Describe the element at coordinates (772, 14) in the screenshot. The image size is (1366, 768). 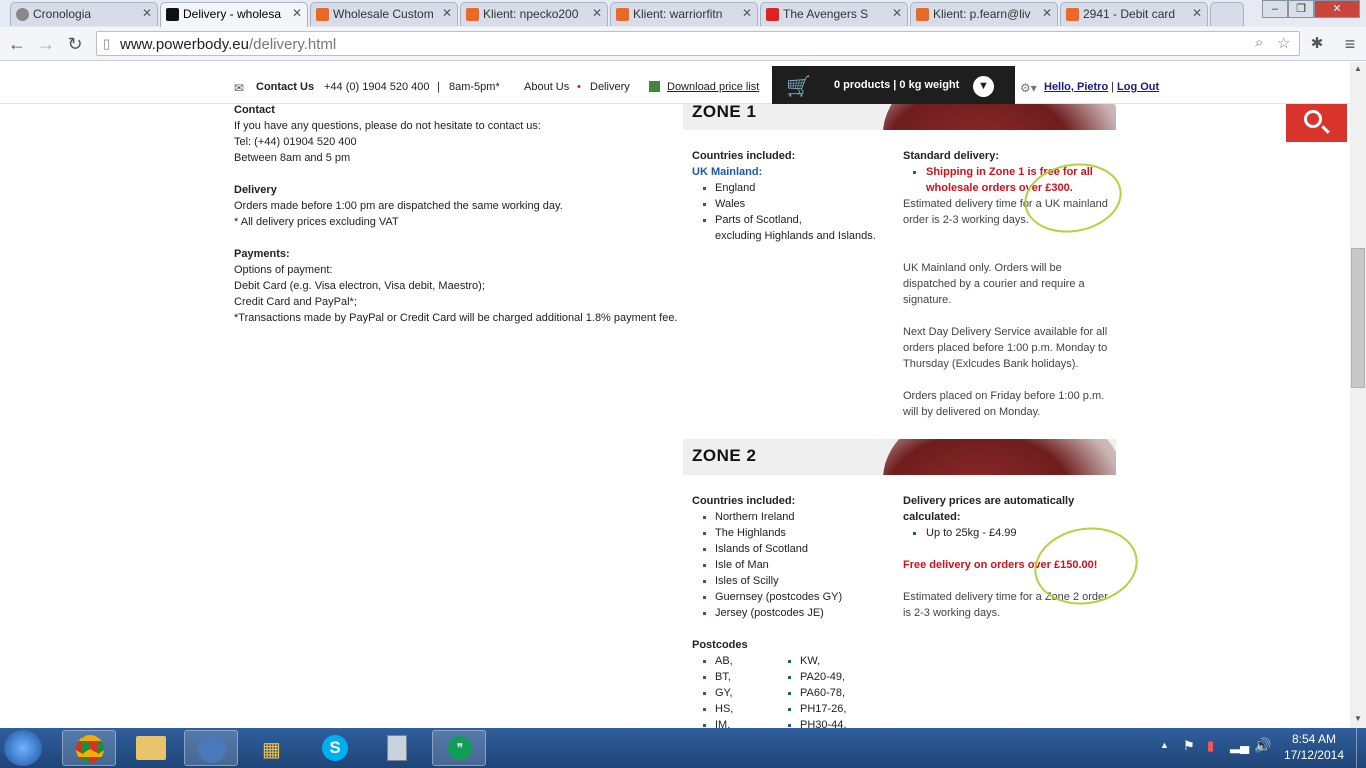
I see `youtube-icon` at that location.